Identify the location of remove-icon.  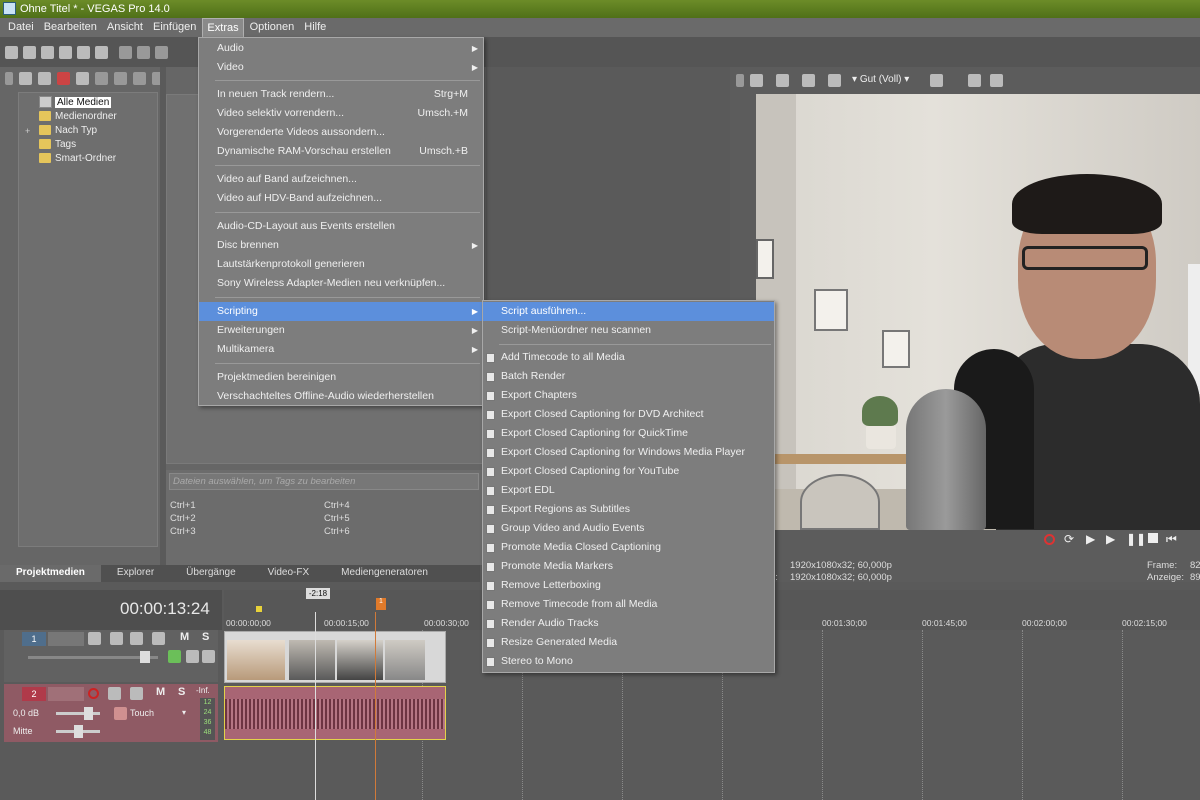
(101, 78).